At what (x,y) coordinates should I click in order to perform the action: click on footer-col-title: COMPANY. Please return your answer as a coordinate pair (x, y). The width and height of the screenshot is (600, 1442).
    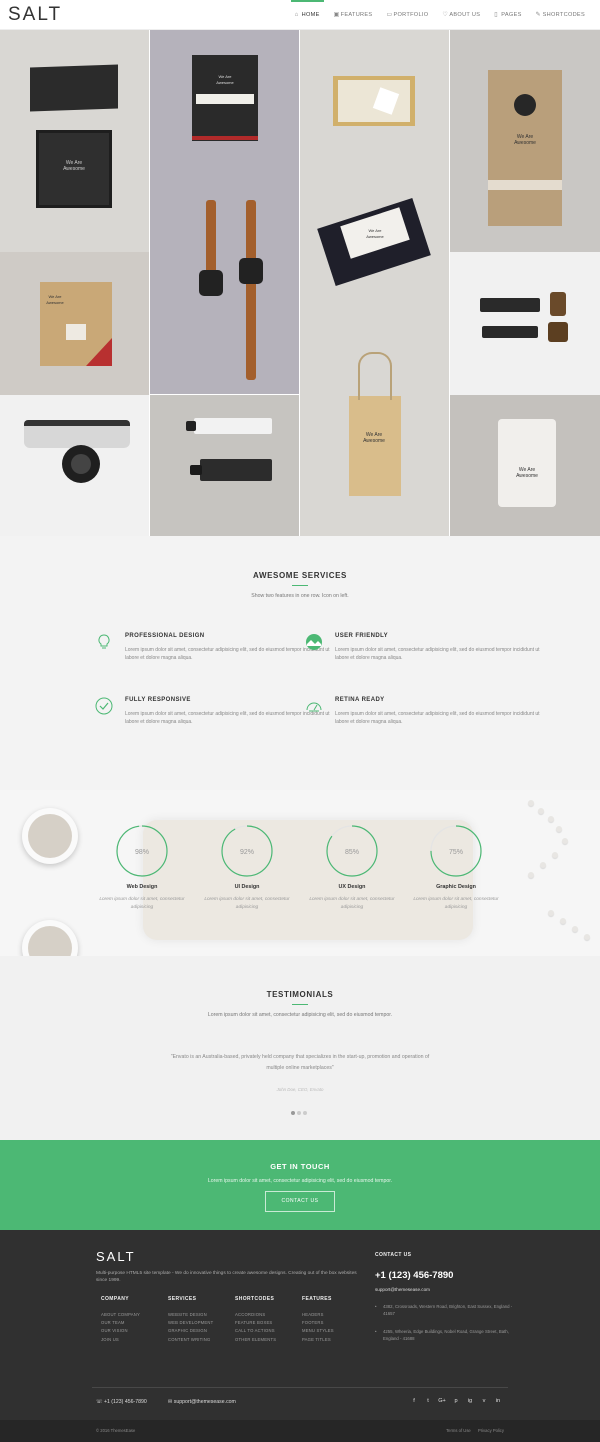
    Looking at the image, I should click on (115, 1299).